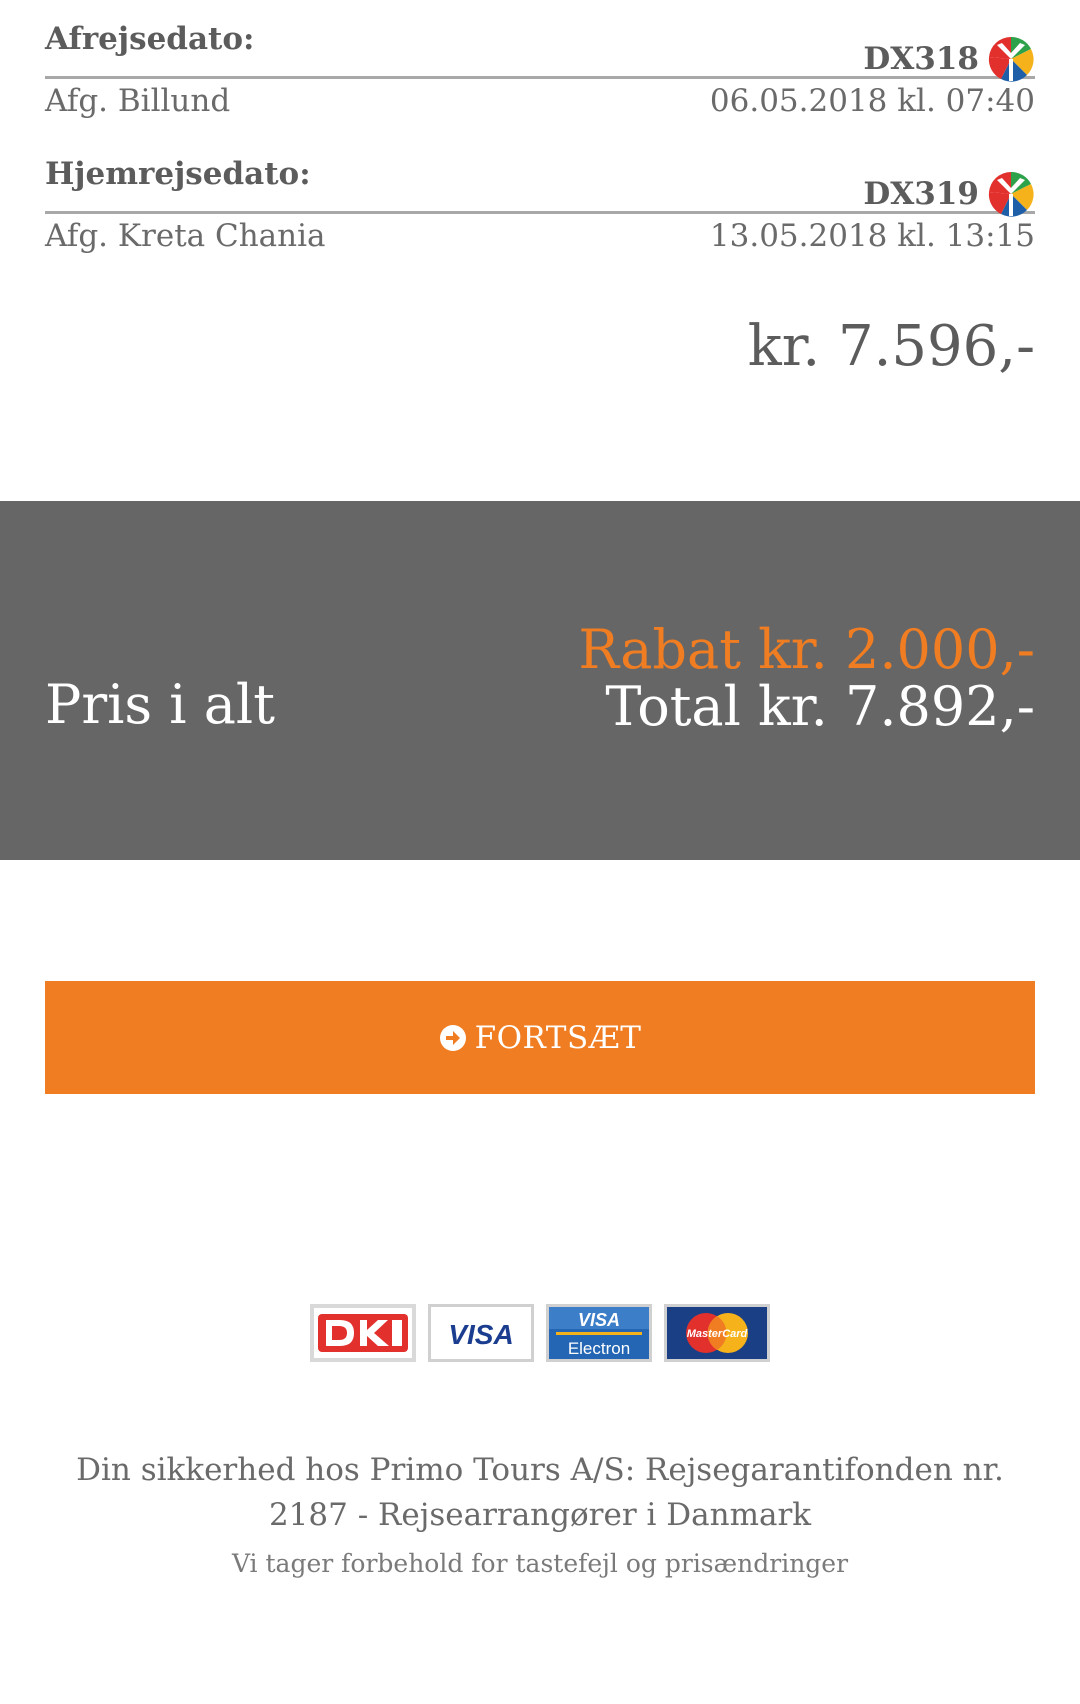 Image resolution: width=1080 pixels, height=1704 pixels. Describe the element at coordinates (363, 1333) in the screenshot. I see `dankort-logo` at that location.